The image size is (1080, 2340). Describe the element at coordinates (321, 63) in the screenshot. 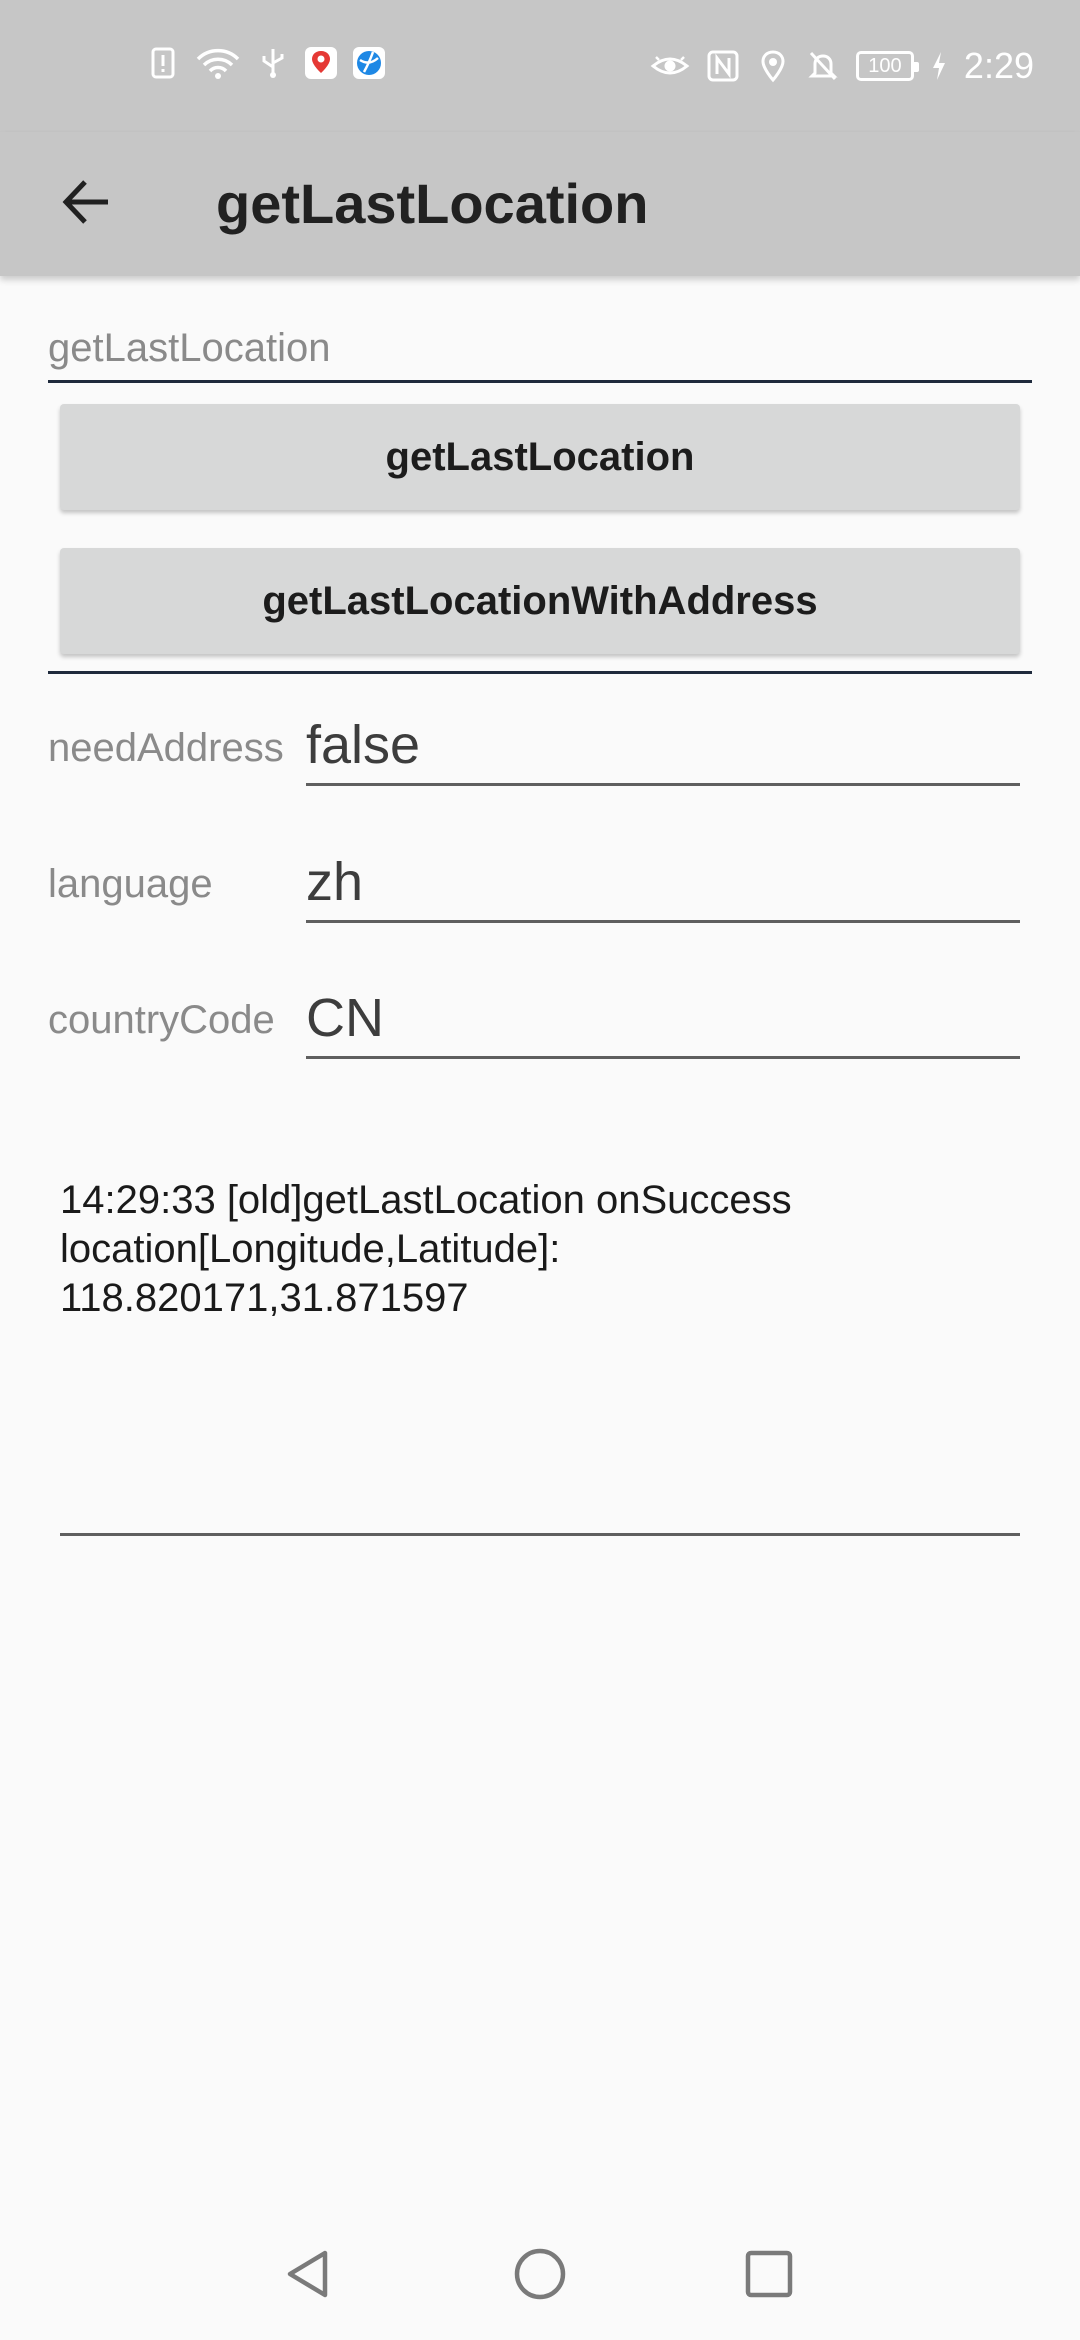

I see `location-app-icon` at that location.